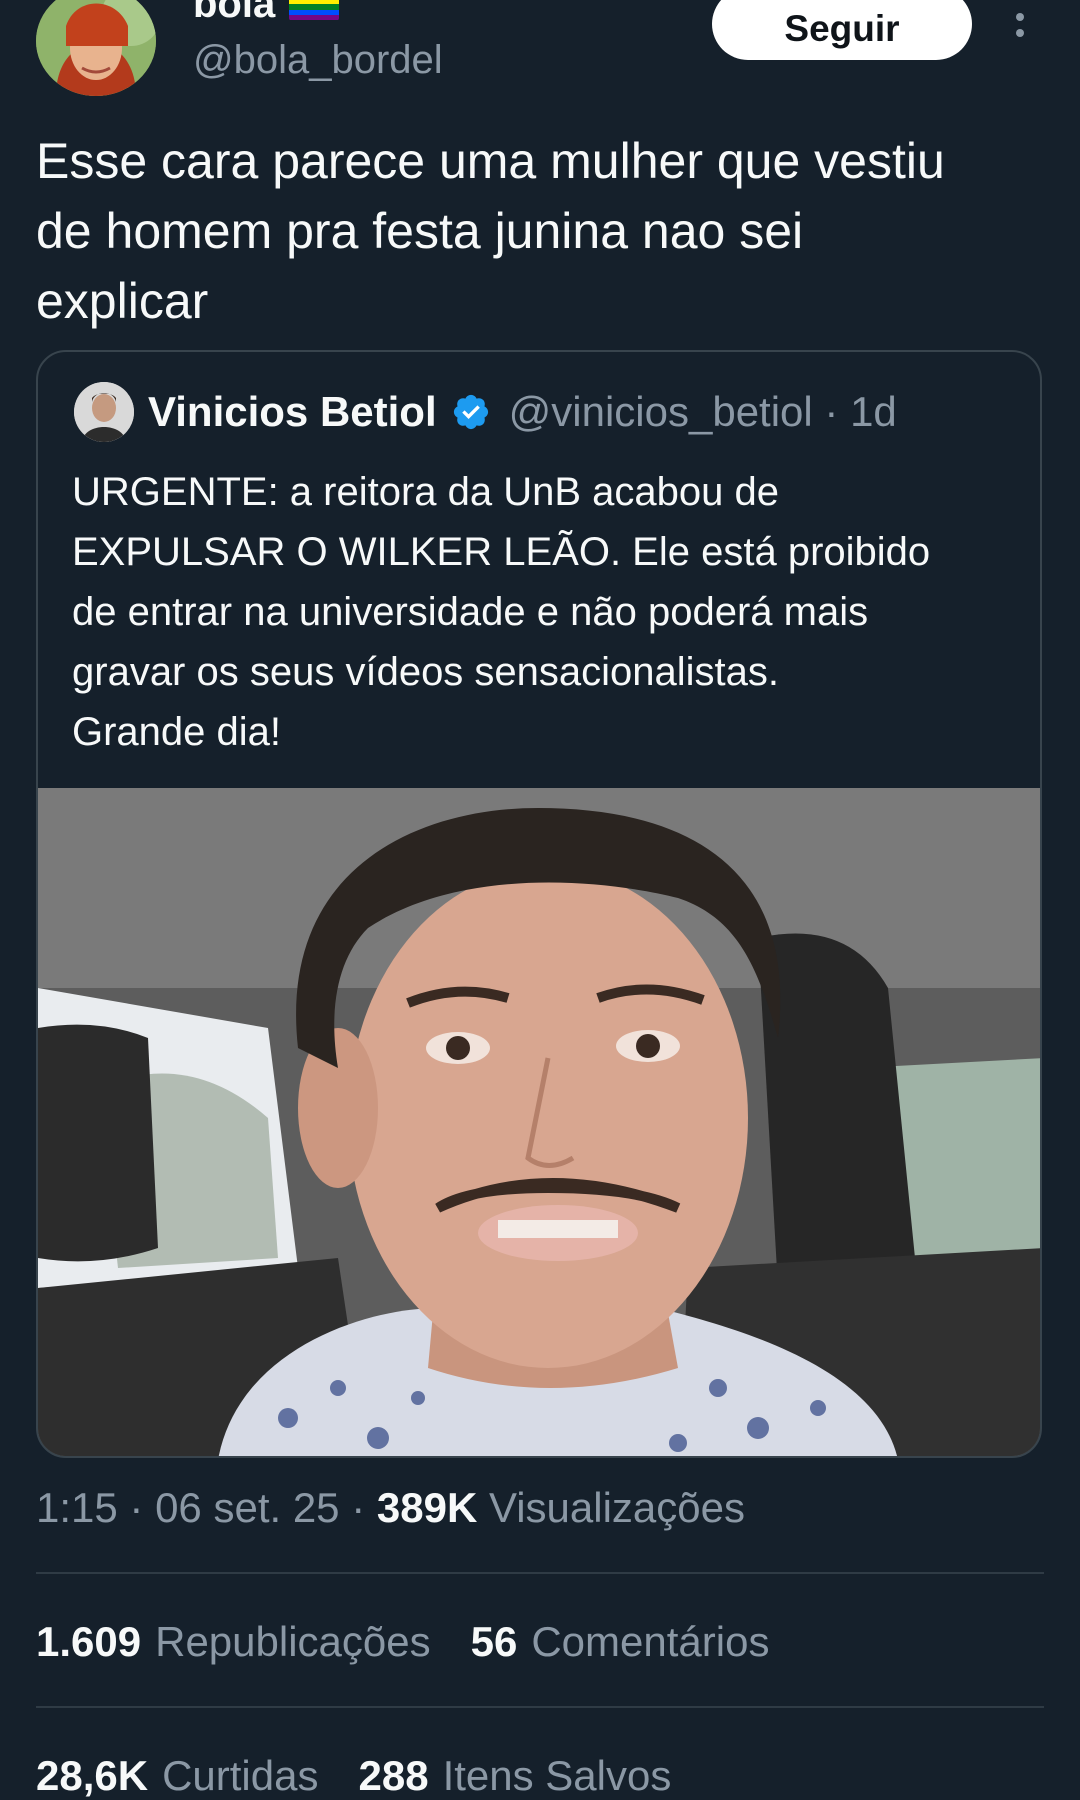  I want to click on saves-stat: 288 Itens Salvos, so click(514, 1776).